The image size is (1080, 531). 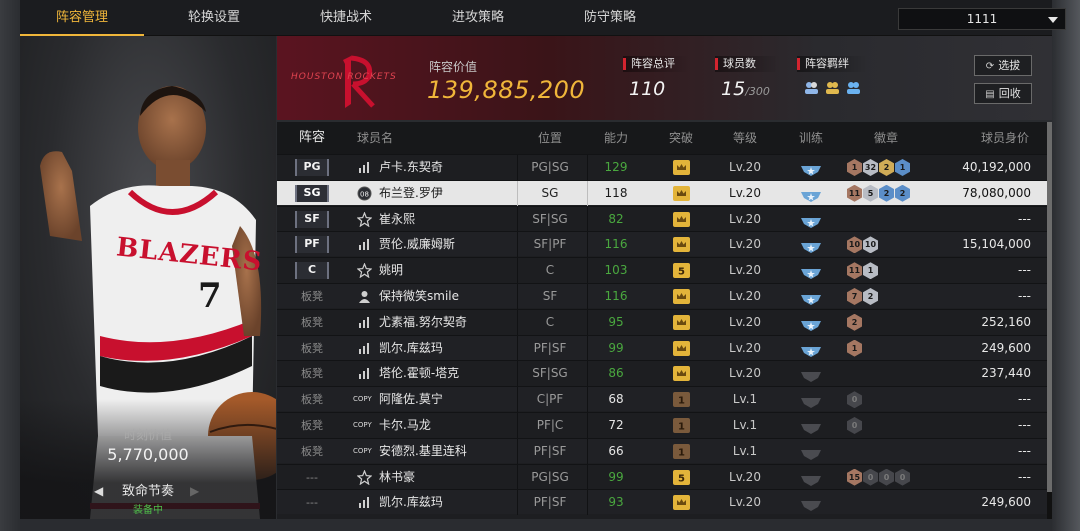 I want to click on player-ability: 72, so click(x=616, y=425).